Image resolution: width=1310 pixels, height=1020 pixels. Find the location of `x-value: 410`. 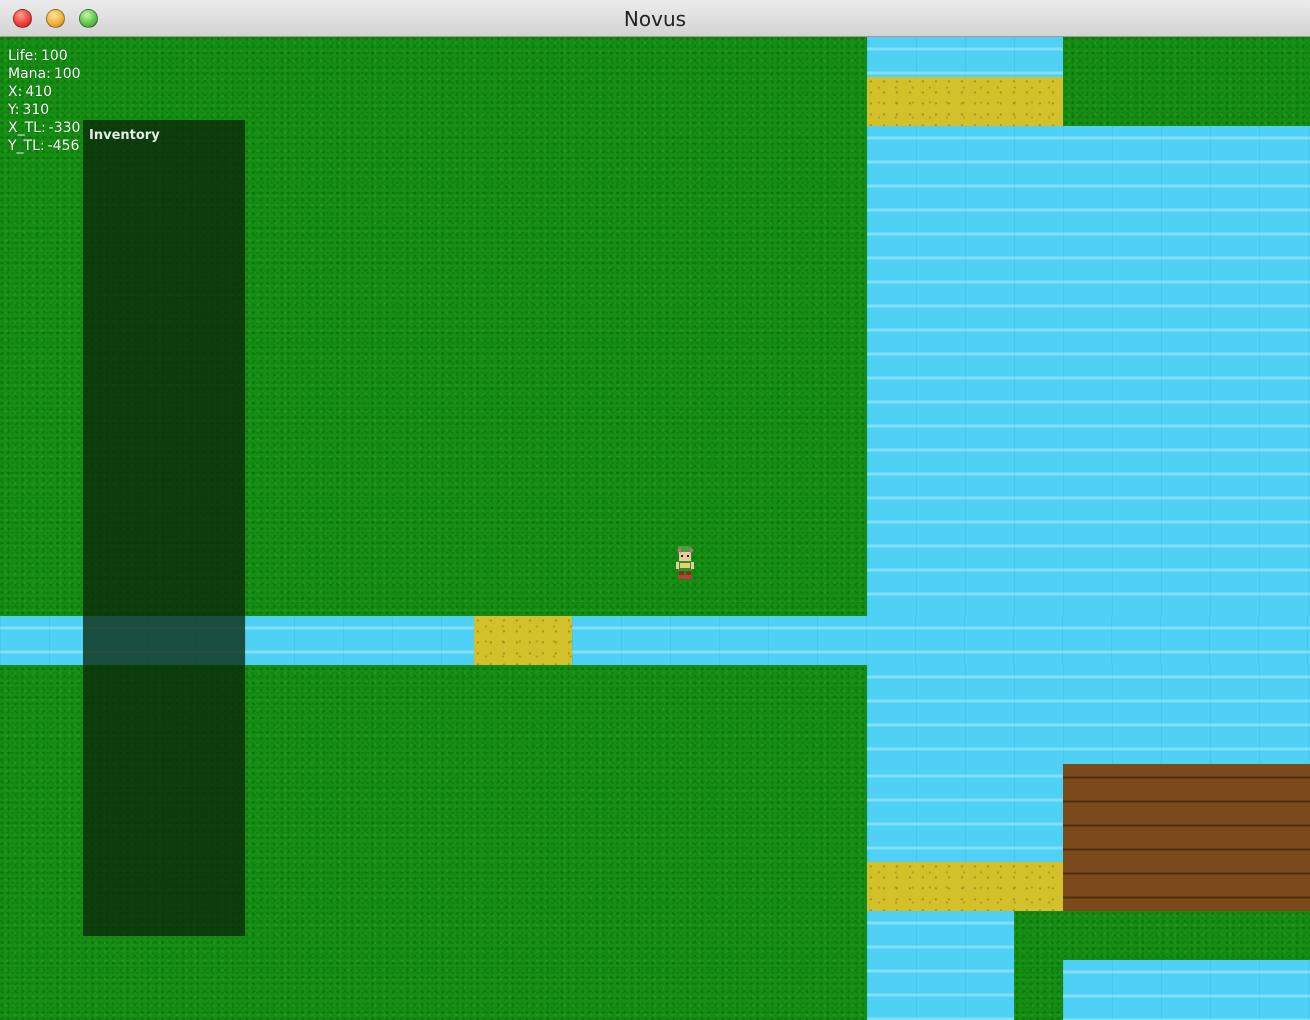

x-value: 410 is located at coordinates (39, 92).